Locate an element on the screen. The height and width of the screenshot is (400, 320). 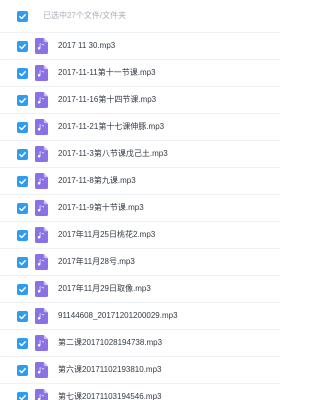
file-row: 91144608_20171201200029.mp3 is located at coordinates (140, 316).